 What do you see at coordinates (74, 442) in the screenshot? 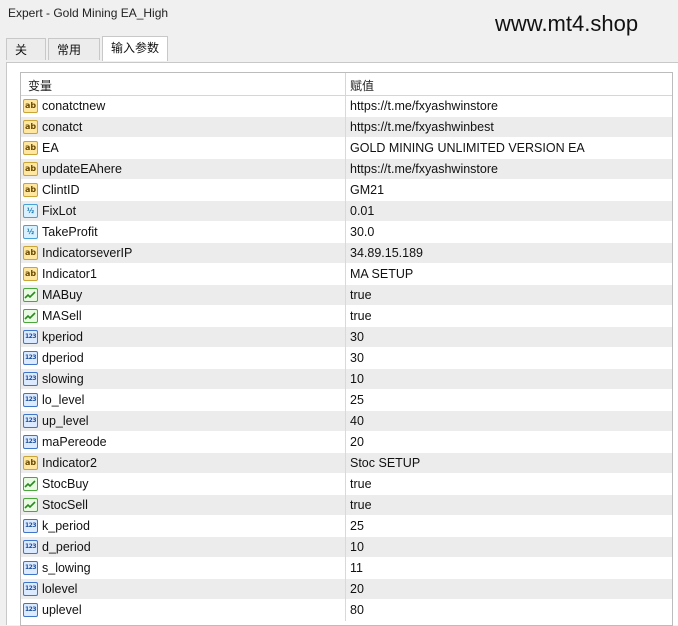
I see `param-name: maPereode` at bounding box center [74, 442].